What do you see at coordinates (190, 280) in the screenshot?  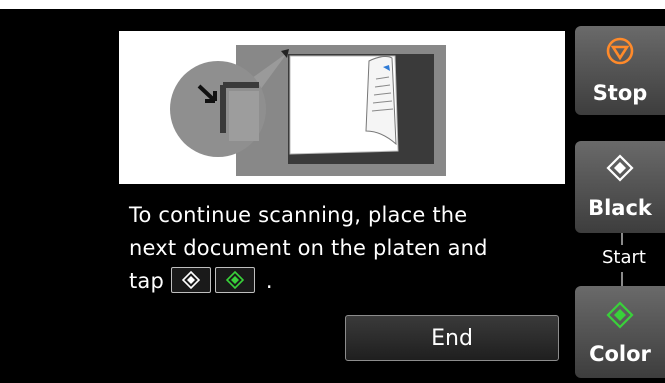 I see `black-start-inline-icon` at bounding box center [190, 280].